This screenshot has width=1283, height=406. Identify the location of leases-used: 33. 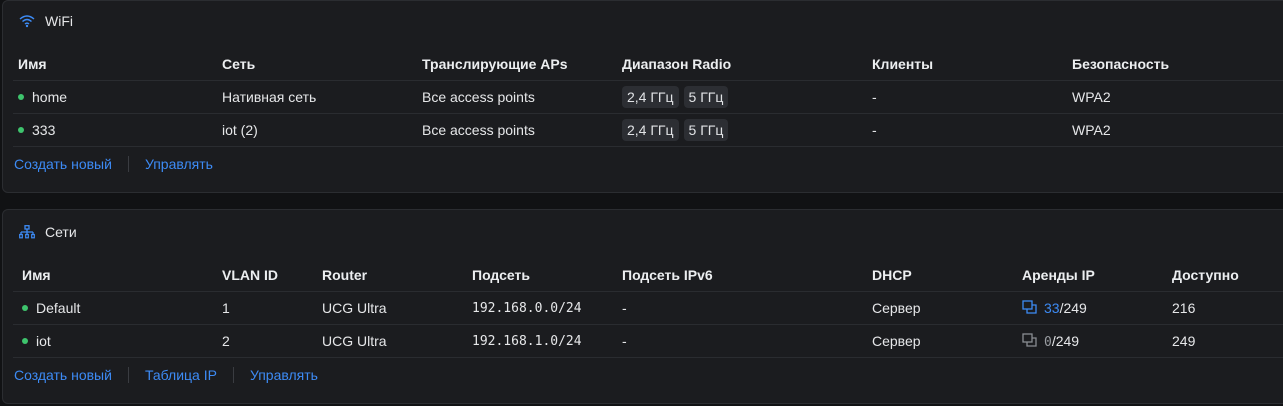
(1052, 308).